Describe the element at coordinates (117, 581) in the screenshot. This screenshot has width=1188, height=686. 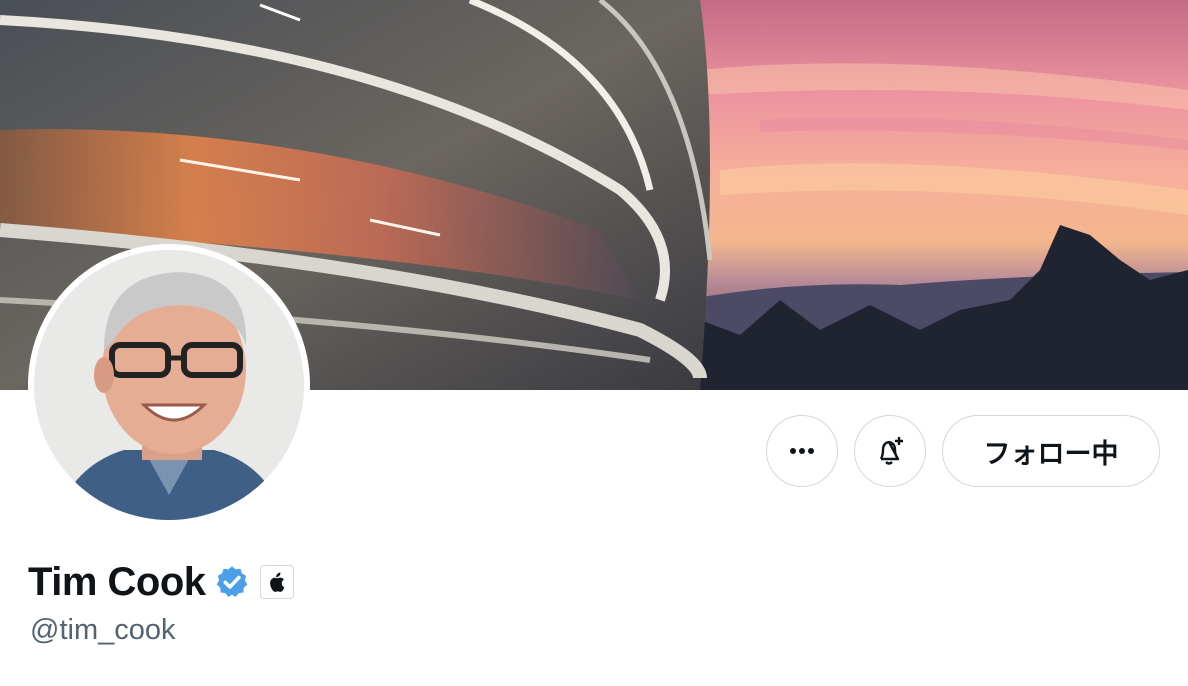
I see `display-name: Tim Cook` at that location.